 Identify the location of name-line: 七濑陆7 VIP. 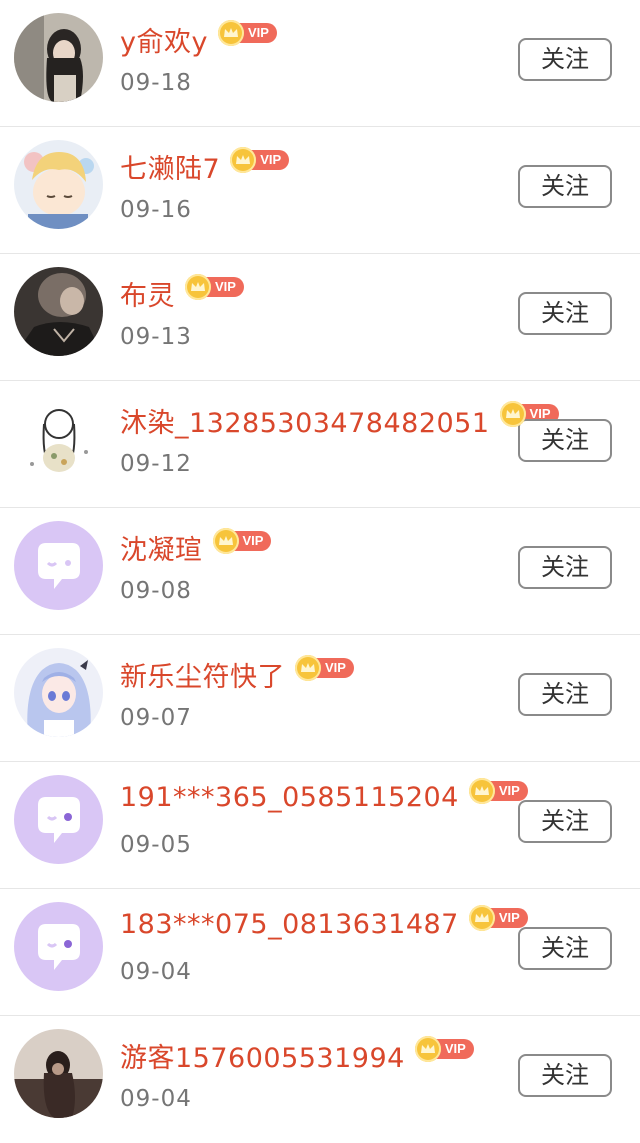
(205, 166).